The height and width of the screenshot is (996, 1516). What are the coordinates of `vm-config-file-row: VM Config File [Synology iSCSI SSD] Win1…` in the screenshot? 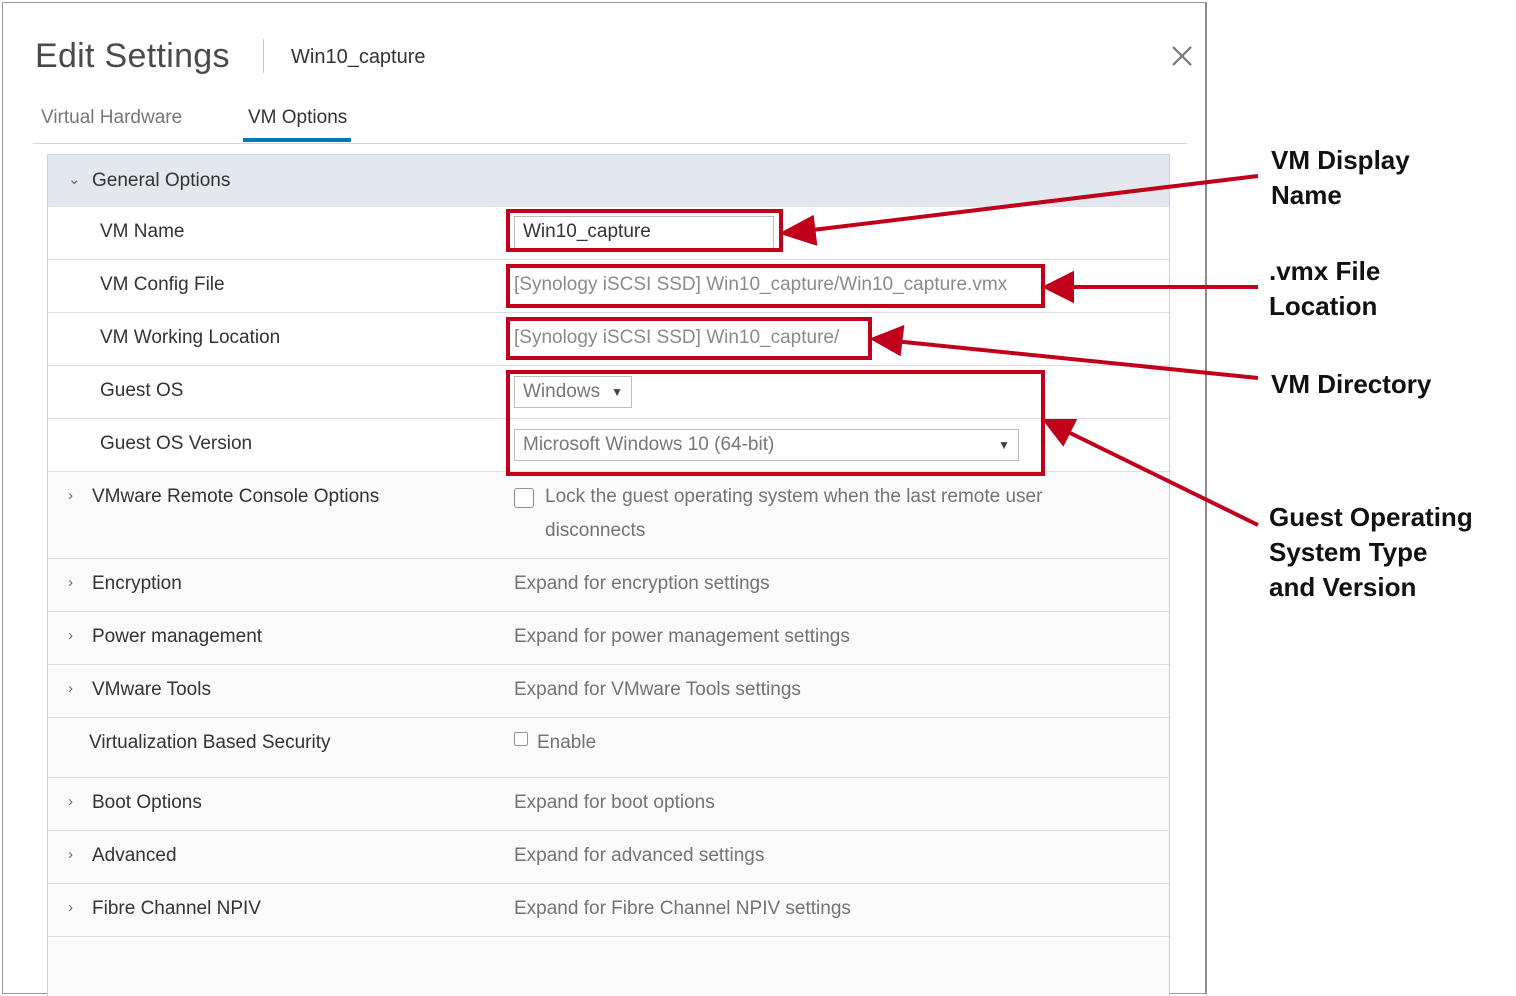 It's located at (608, 286).